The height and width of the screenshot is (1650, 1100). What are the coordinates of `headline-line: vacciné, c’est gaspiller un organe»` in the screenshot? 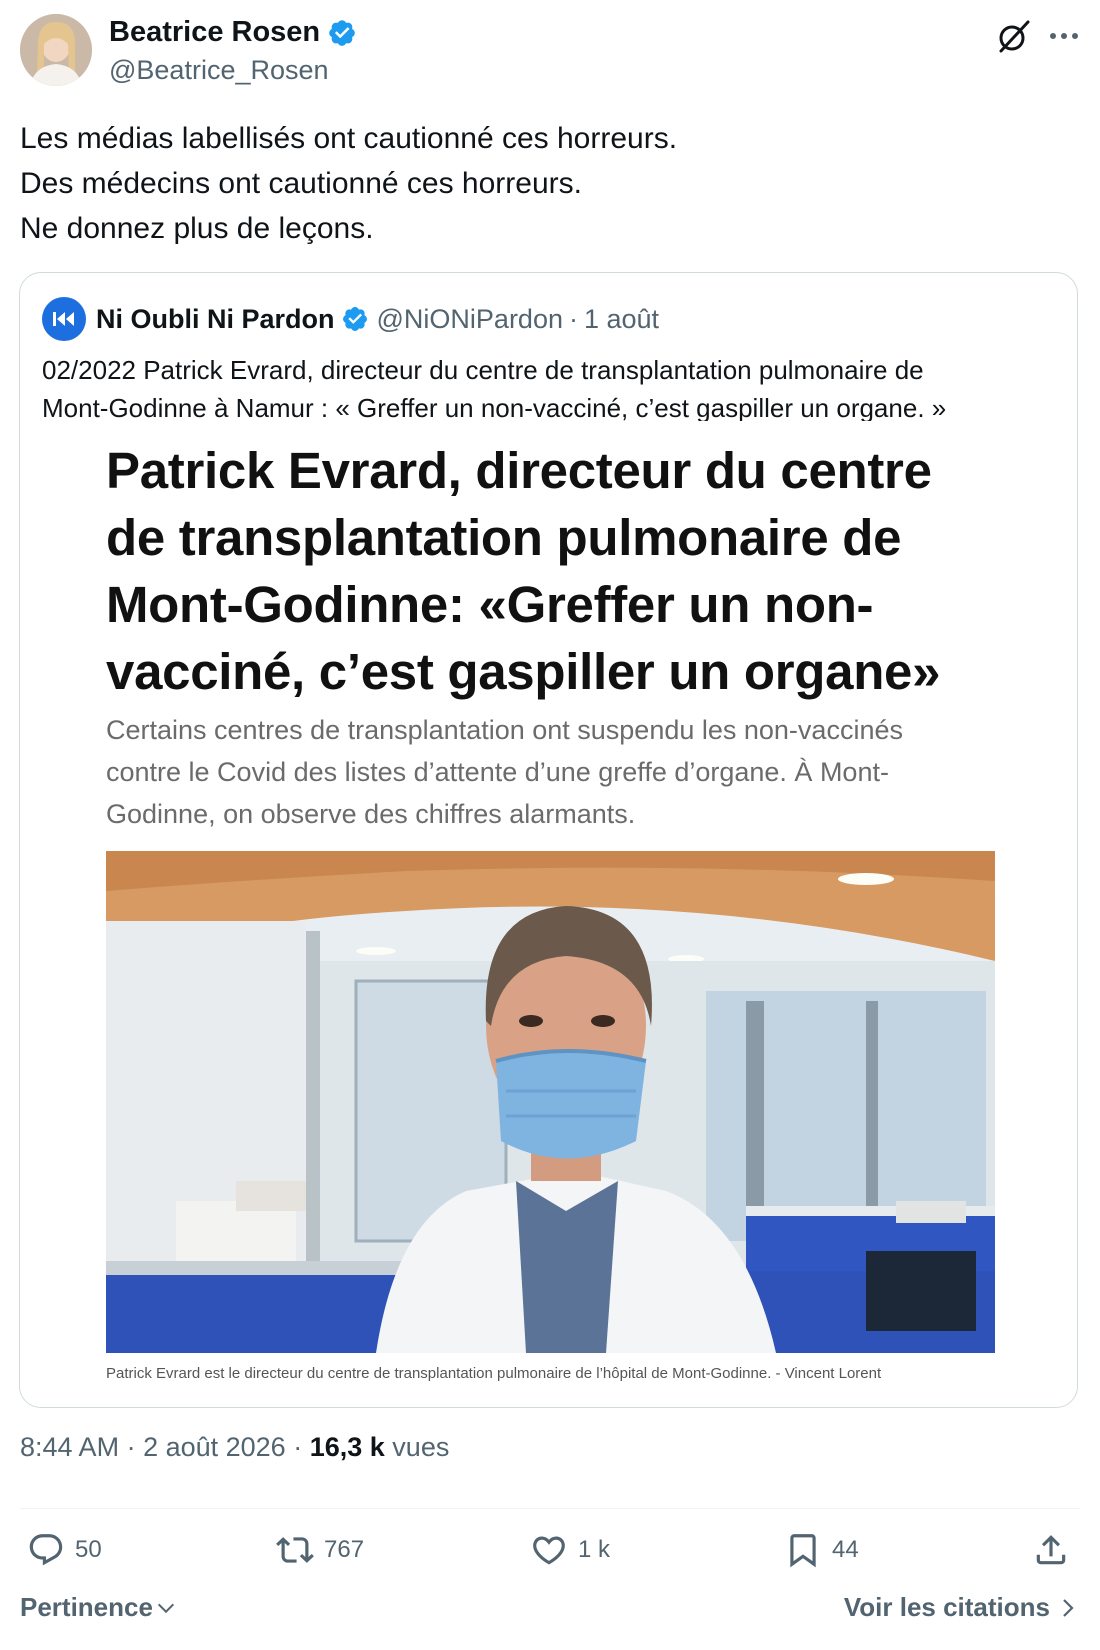 It's located at (523, 671).